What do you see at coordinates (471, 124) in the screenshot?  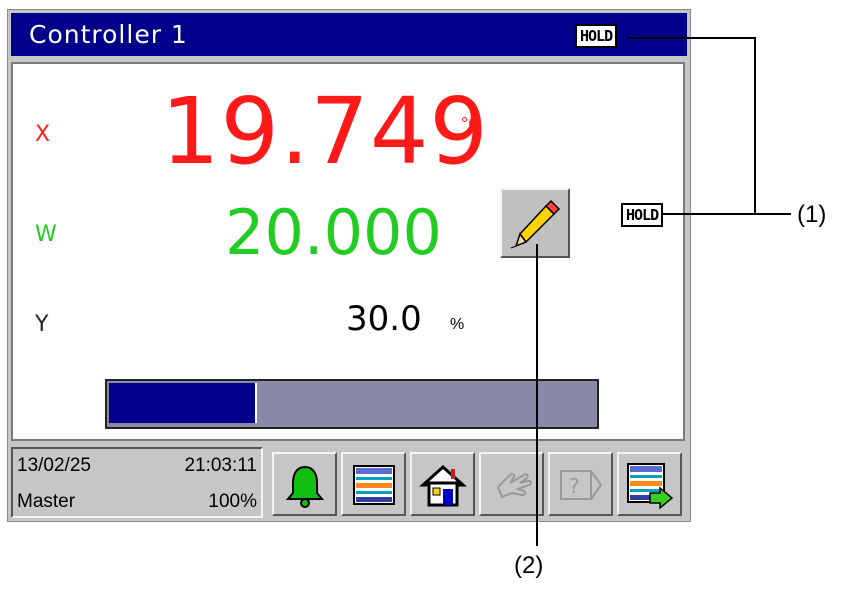 I see `actual-unit: °C` at bounding box center [471, 124].